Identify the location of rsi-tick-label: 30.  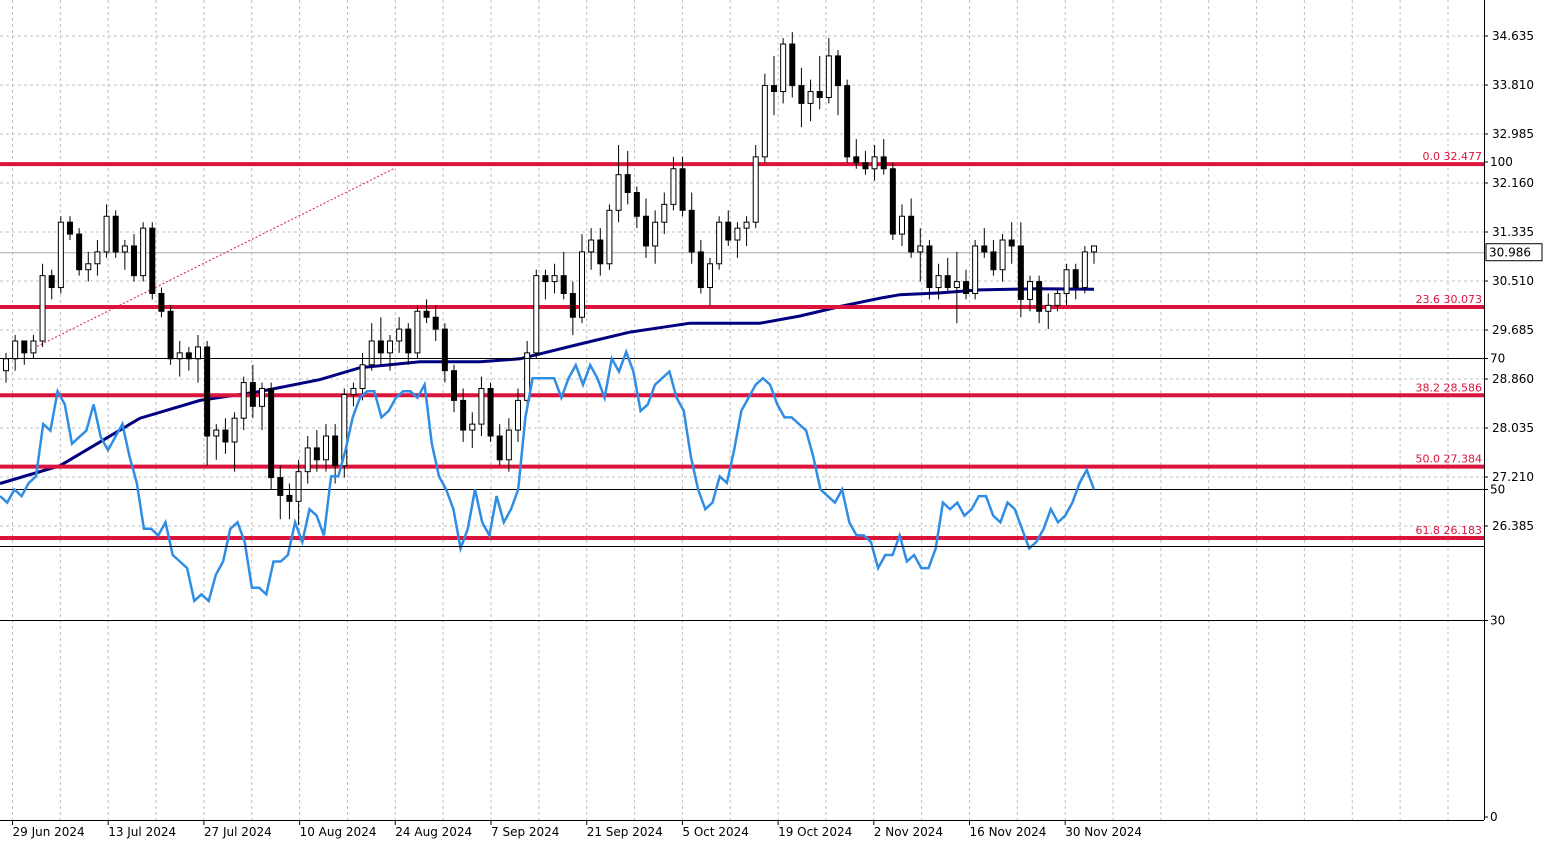
(1497, 621).